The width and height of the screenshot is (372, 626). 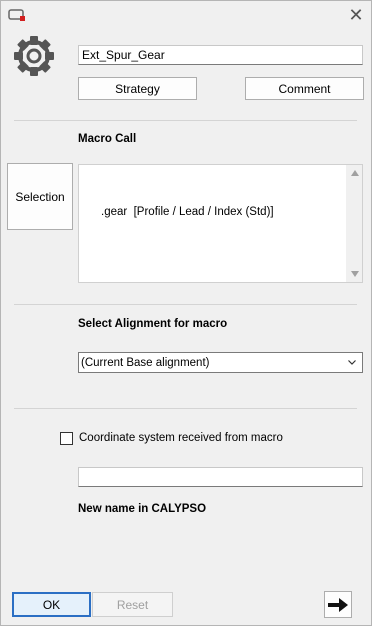 What do you see at coordinates (220, 477) in the screenshot?
I see `new-name-input` at bounding box center [220, 477].